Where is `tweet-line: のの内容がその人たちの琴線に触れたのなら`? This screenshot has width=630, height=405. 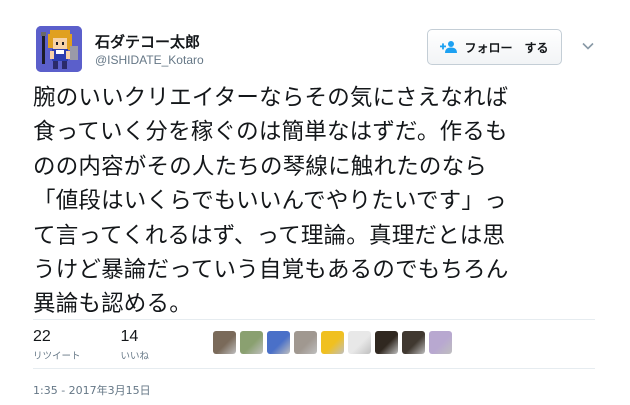
tweet-line: のの内容がその人たちの琴線に触れたのなら is located at coordinates (260, 166).